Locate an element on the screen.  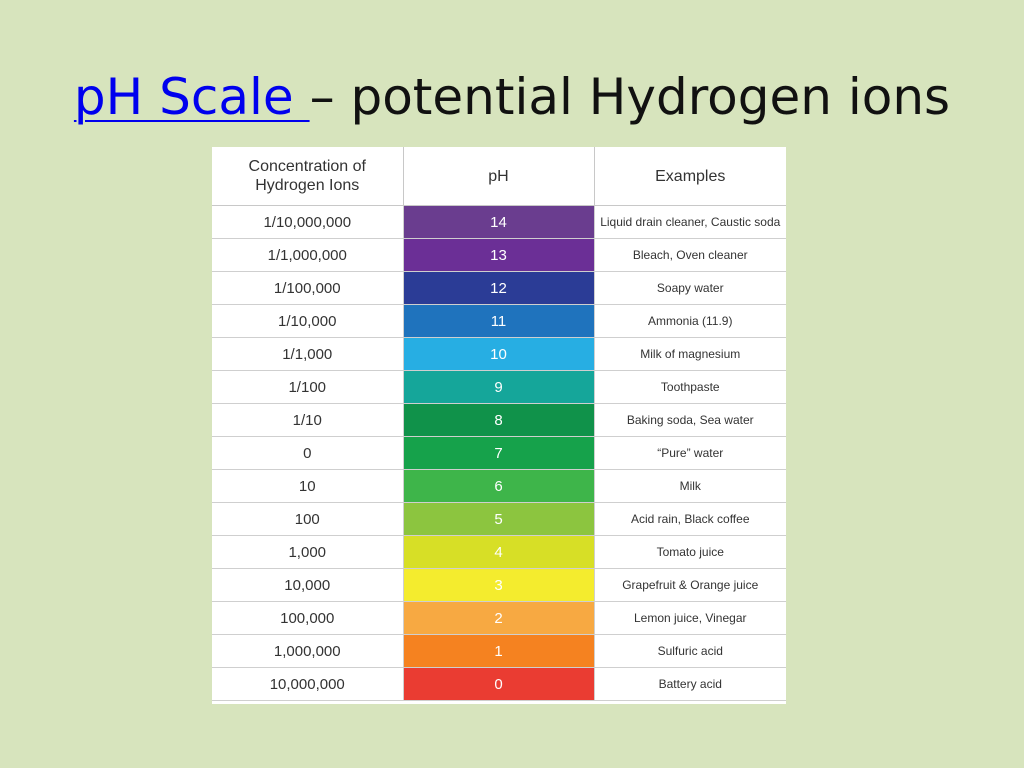
table-row: 1/10,000 11 Ammonia (11.9) is located at coordinates (499, 321).